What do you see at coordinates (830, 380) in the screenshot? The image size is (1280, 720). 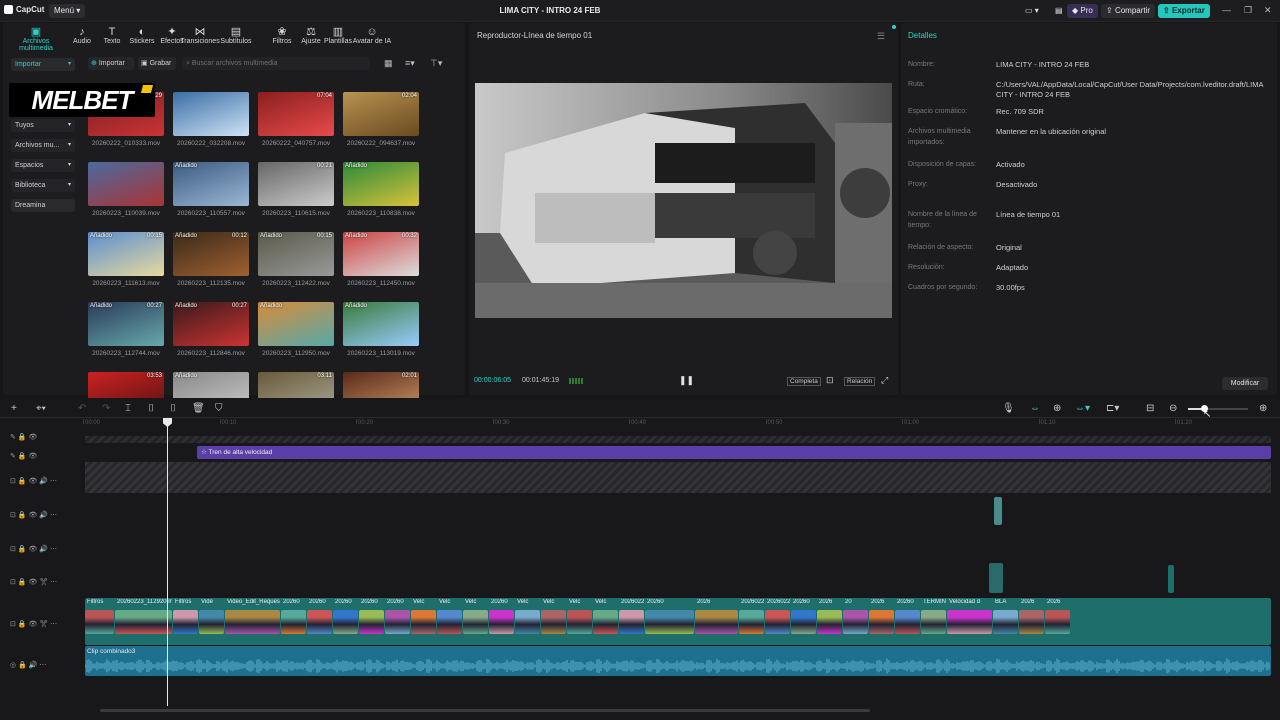 I see `fit-screen-icon: ⊡` at bounding box center [830, 380].